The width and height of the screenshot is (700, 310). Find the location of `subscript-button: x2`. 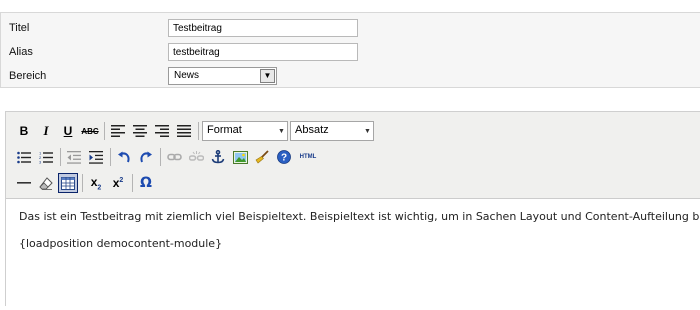

subscript-button: x2 is located at coordinates (96, 183).